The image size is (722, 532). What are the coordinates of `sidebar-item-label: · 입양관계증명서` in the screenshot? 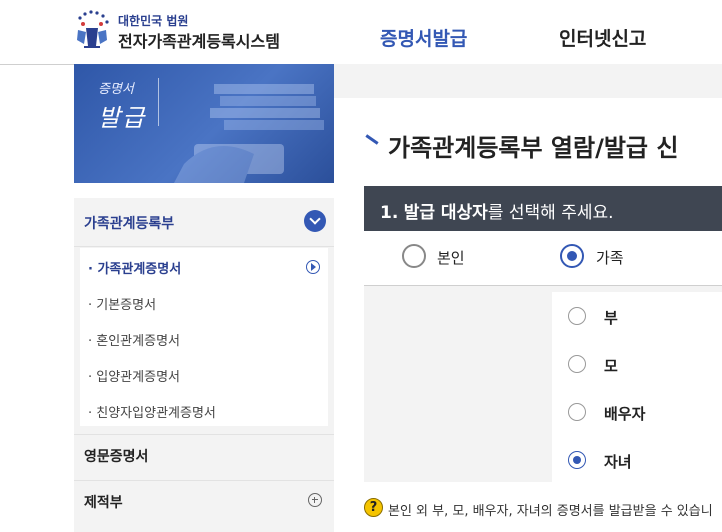 It's located at (134, 377).